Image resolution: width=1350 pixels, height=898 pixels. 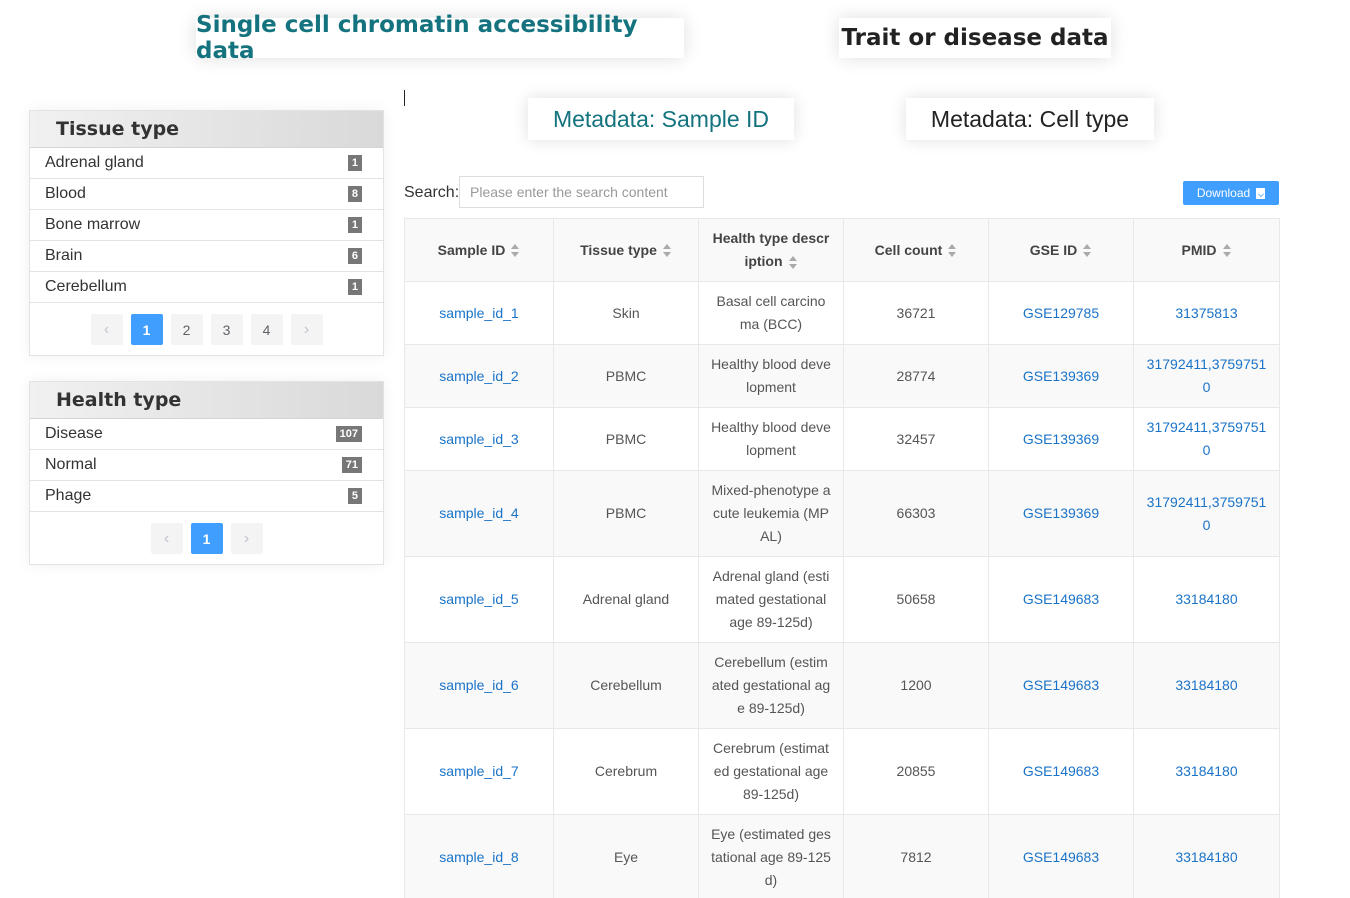 I want to click on sample-id-link: sample_id_1, so click(x=478, y=313).